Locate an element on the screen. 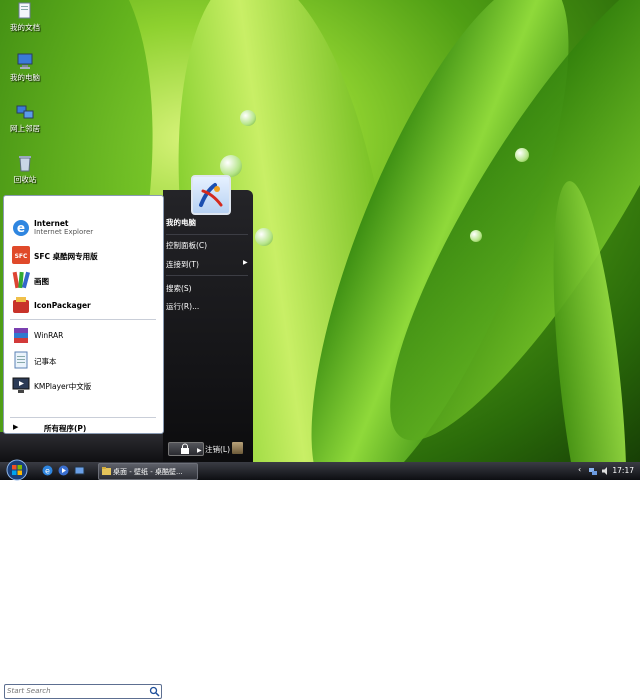 This screenshot has height=699, width=640. clock: 17:17 is located at coordinates (623, 470).